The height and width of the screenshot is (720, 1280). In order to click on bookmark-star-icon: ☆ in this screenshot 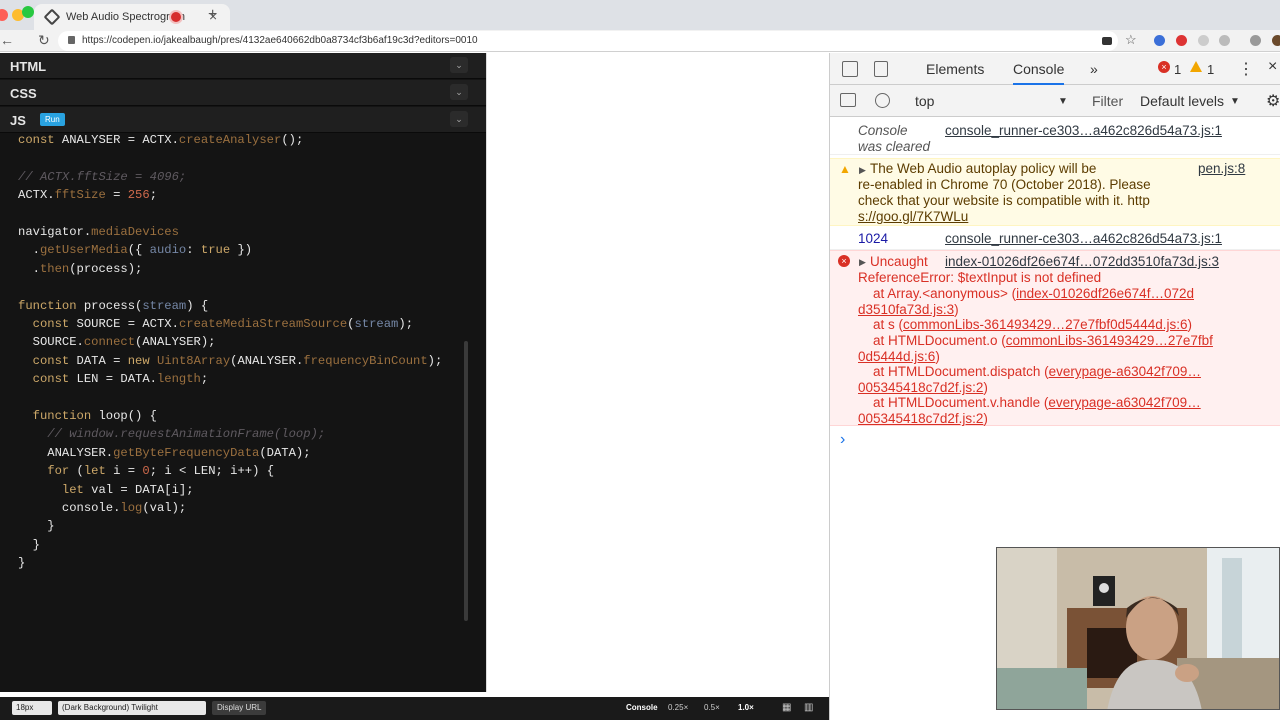, I will do `click(1131, 40)`.